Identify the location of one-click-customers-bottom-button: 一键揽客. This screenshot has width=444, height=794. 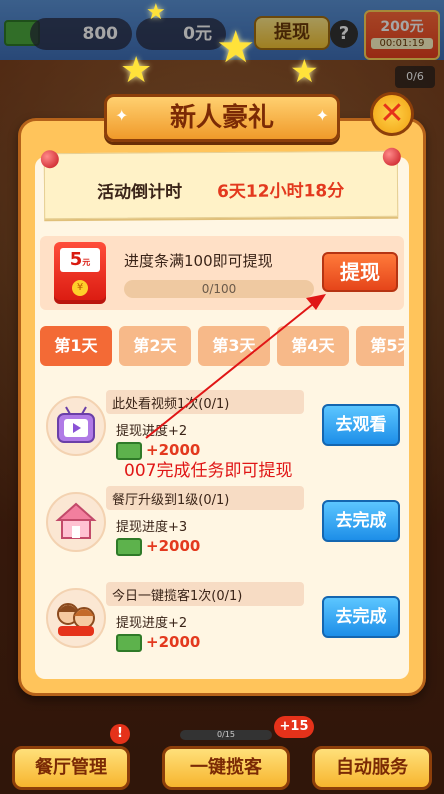
(226, 768).